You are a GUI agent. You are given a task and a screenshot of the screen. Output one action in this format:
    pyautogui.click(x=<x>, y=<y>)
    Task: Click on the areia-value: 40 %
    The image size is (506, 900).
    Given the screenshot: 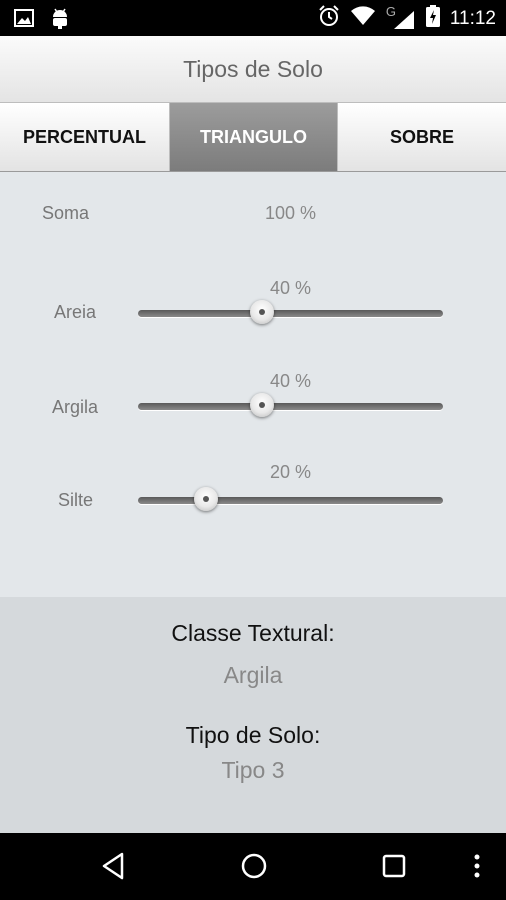 What is the action you would take?
    pyautogui.click(x=291, y=288)
    